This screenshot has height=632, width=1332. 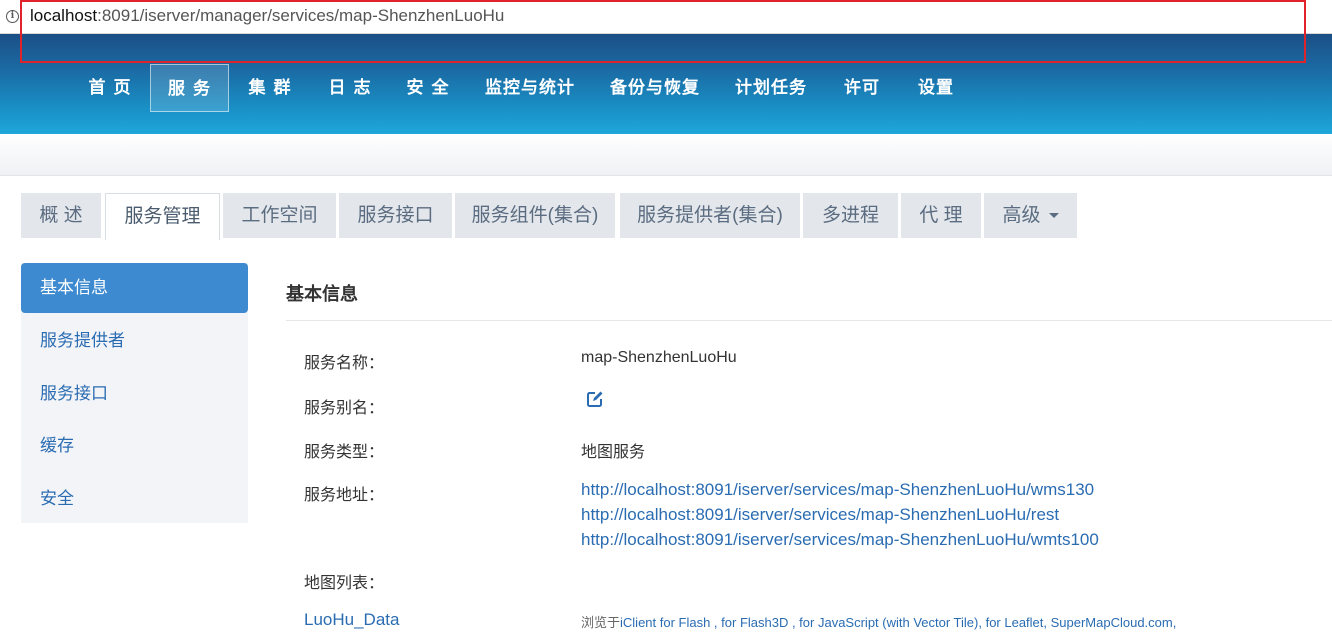 I want to click on tab-service-providers: 服务提供者(集合), so click(x=710, y=215).